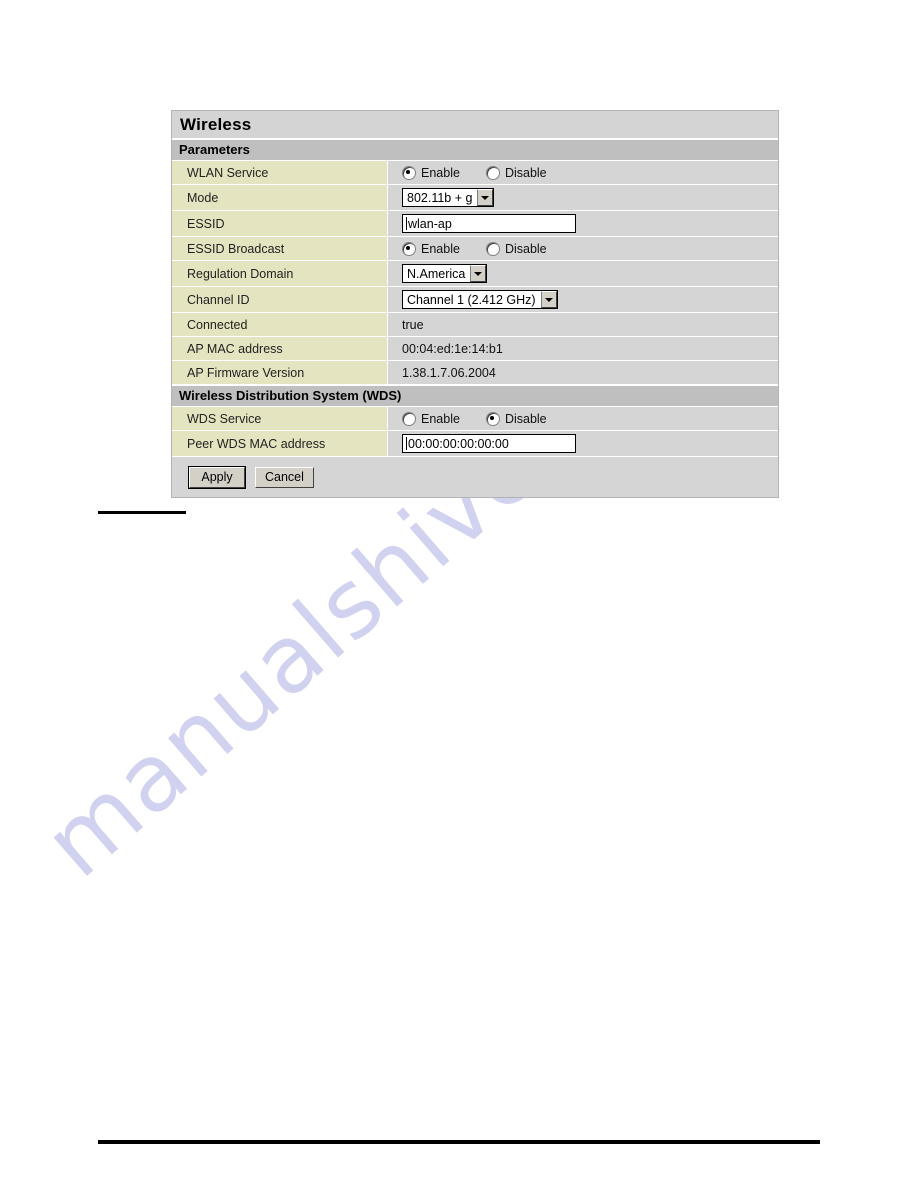 The image size is (918, 1188). What do you see at coordinates (430, 223) in the screenshot?
I see `essid-input-value: wlan-ap` at bounding box center [430, 223].